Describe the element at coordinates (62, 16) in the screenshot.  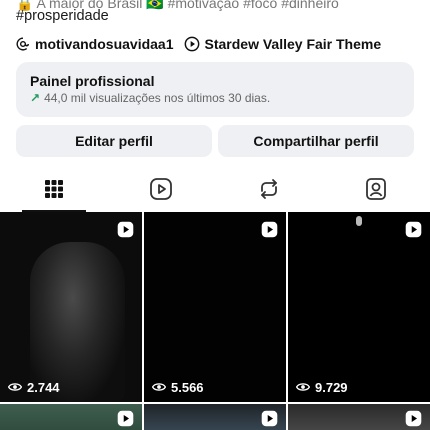
I see `bio-hashtag: #prosperidade` at that location.